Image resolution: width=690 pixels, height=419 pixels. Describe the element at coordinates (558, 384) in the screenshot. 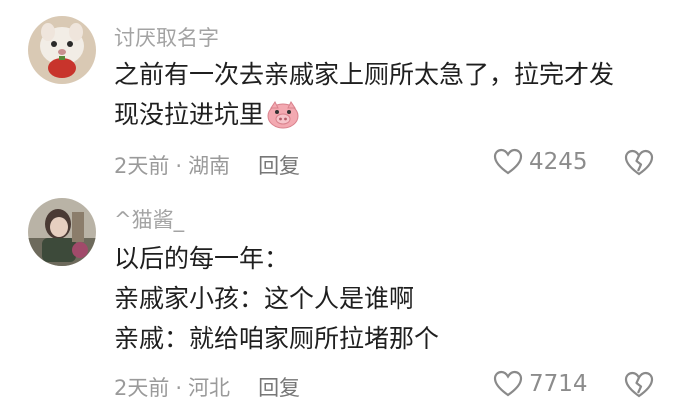

I see `like-count: 7714` at that location.